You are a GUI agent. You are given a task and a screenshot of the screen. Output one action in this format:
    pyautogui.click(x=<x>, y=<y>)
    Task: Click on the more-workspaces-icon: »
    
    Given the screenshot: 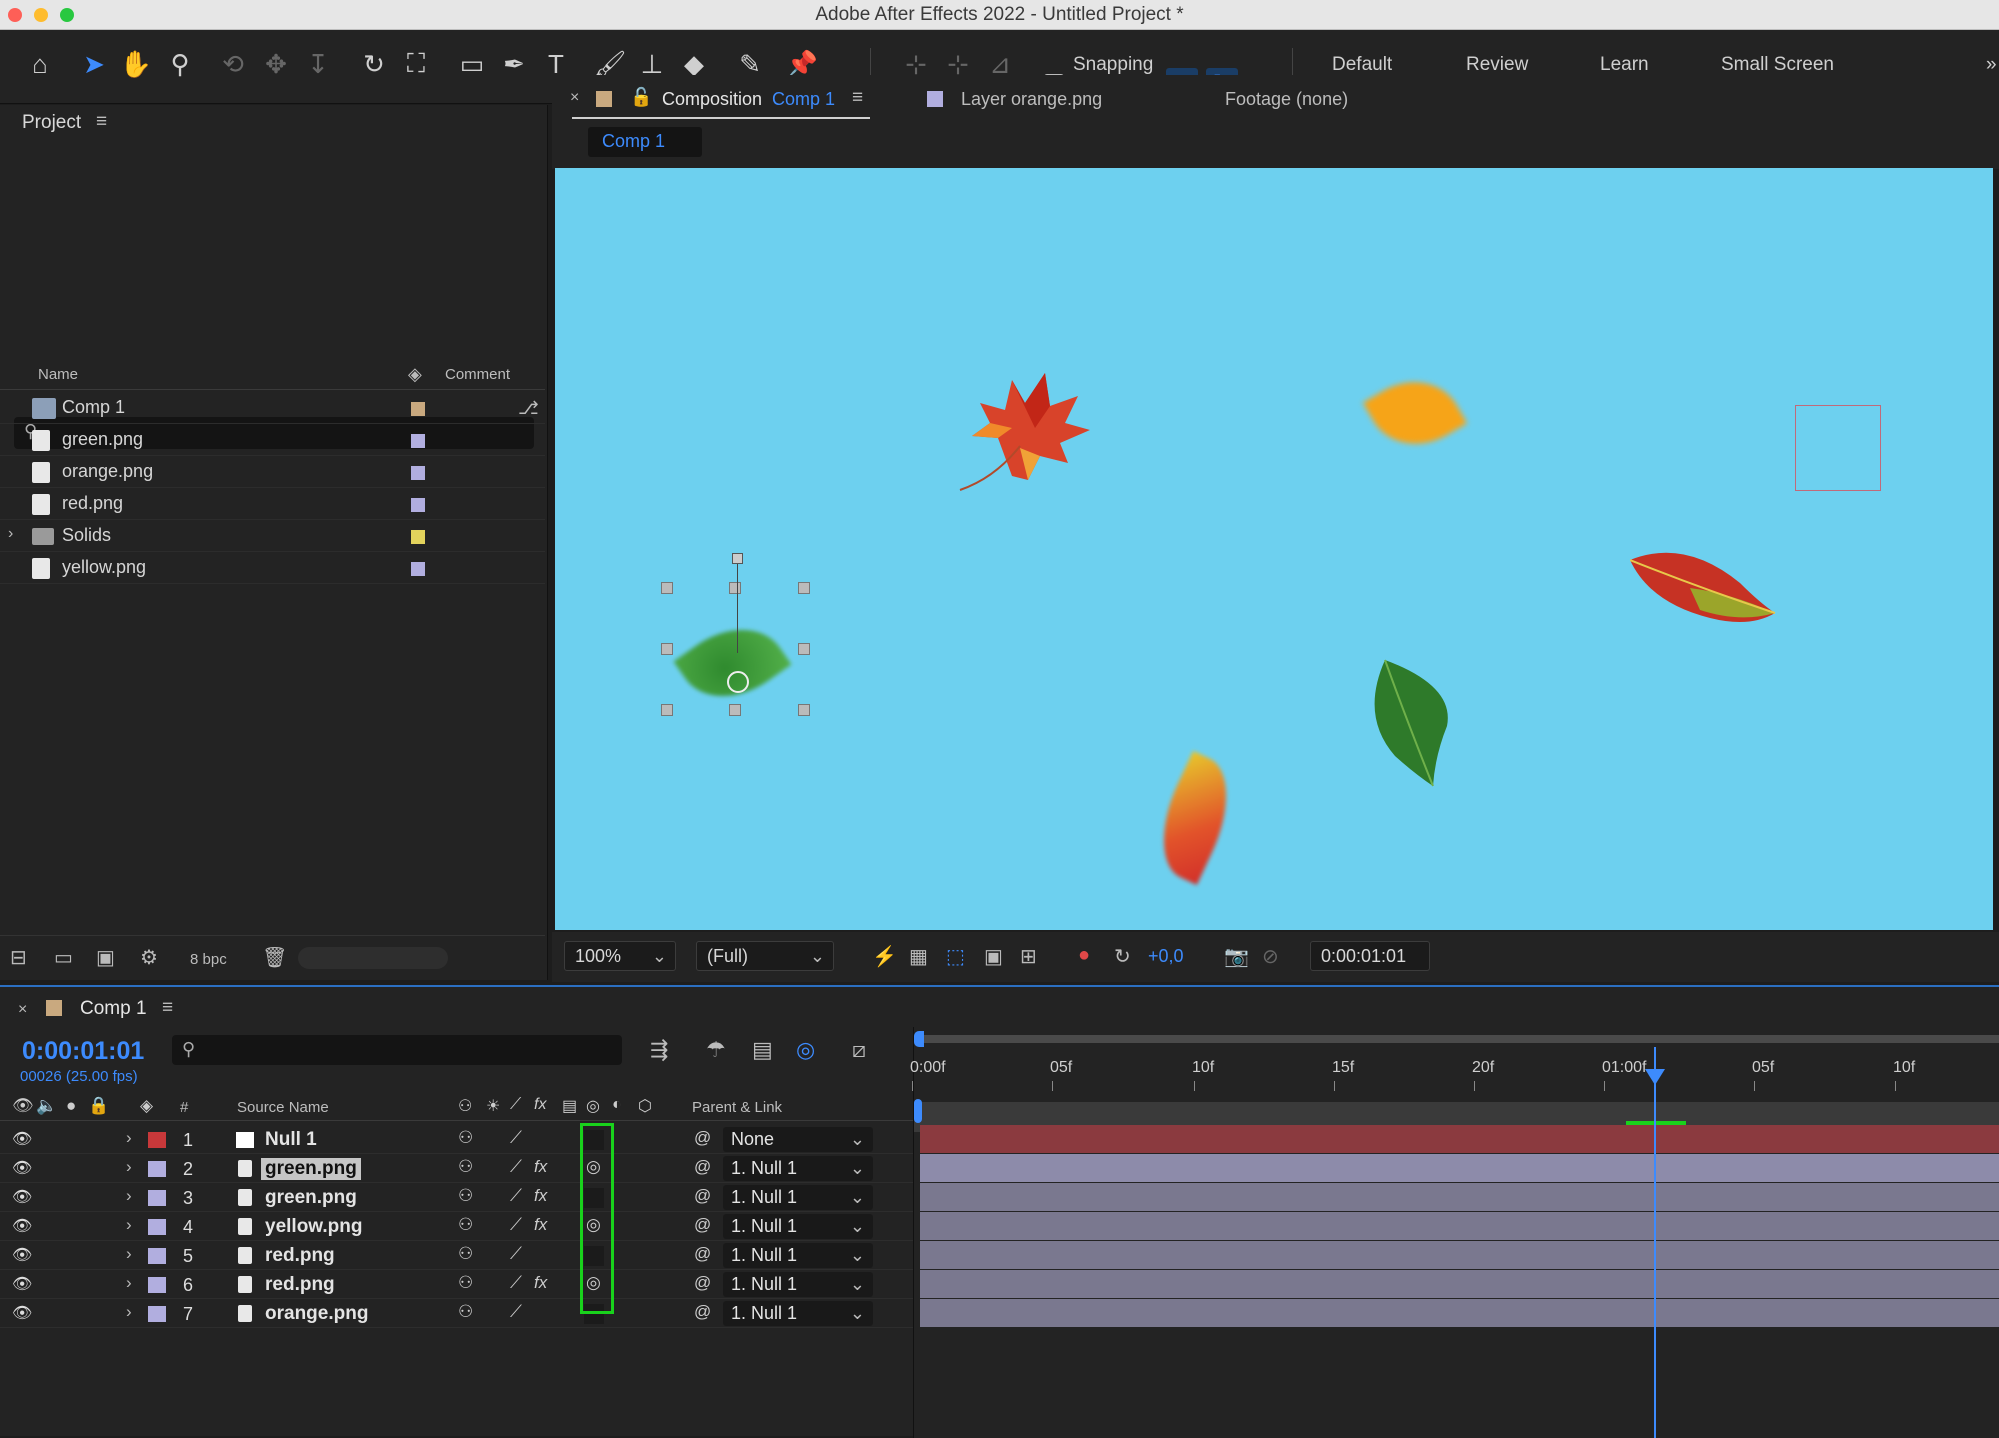 What is the action you would take?
    pyautogui.click(x=1991, y=65)
    